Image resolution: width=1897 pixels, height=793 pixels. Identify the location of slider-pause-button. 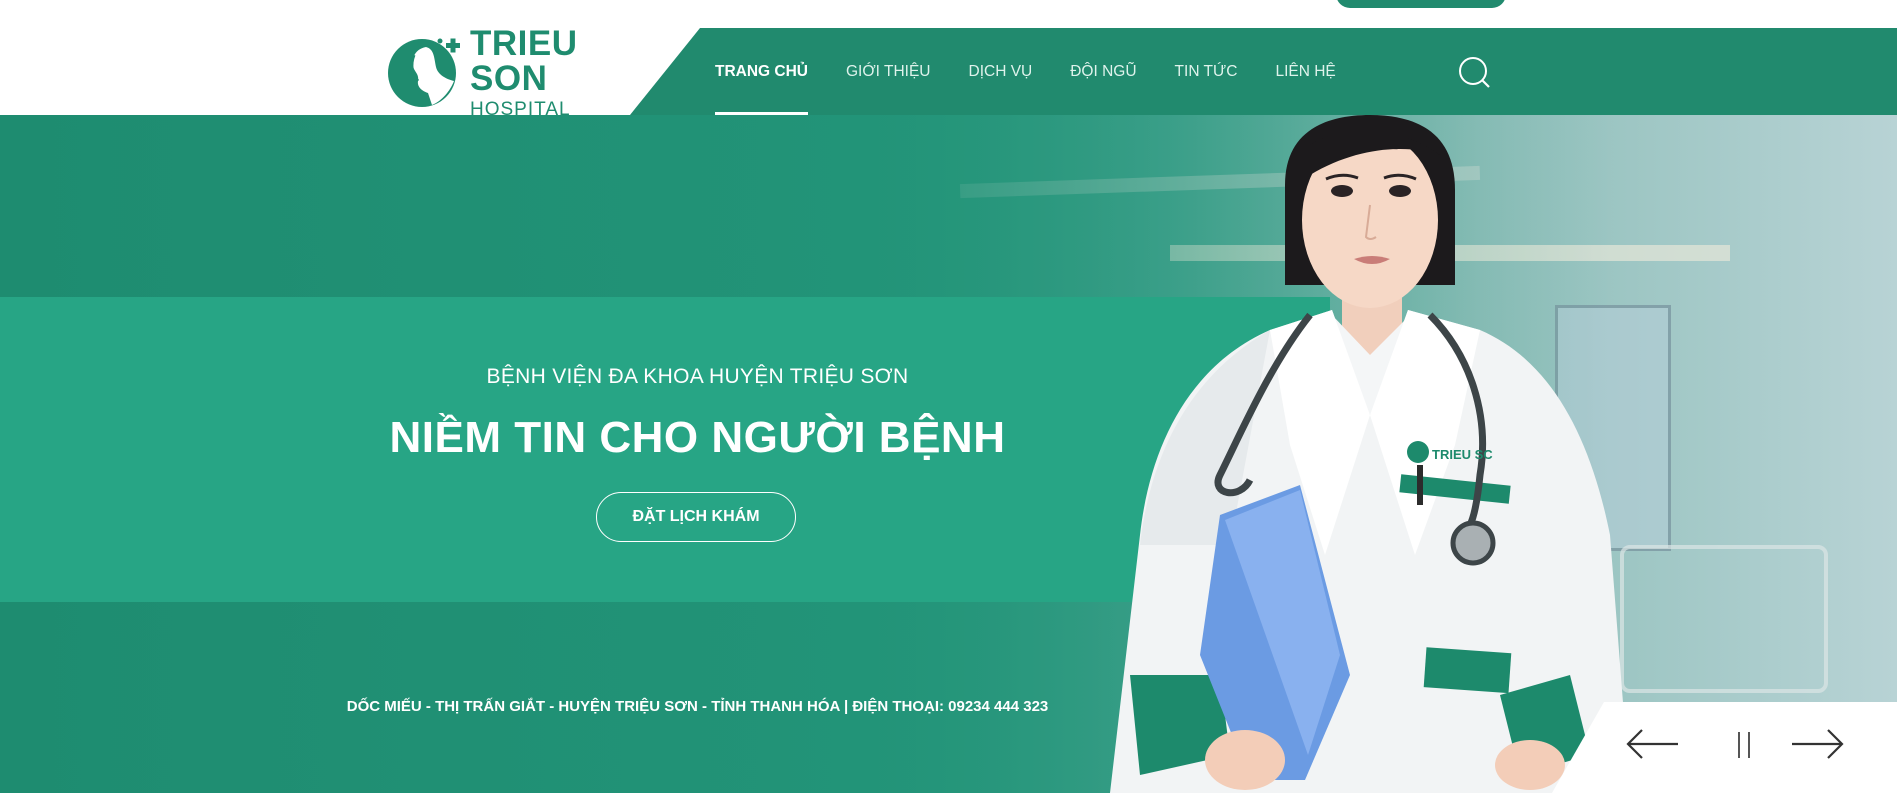
(1744, 746).